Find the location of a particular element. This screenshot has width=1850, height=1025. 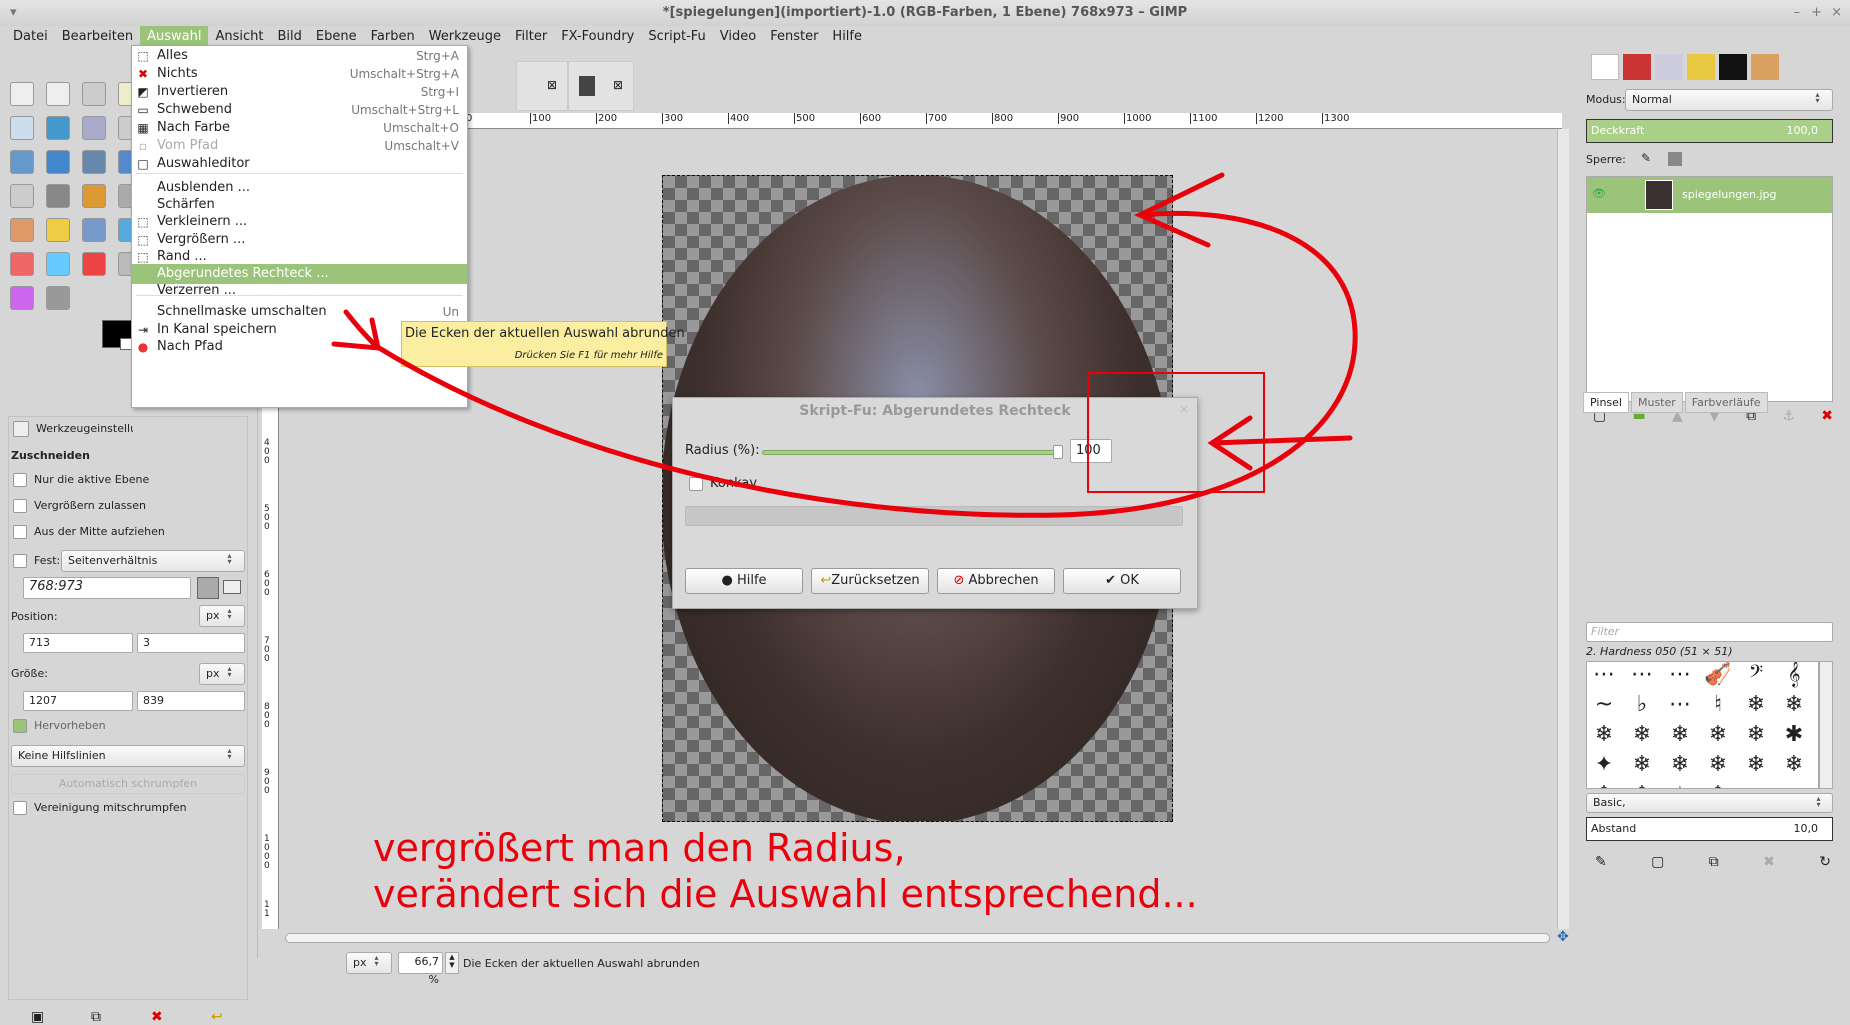

brush-filter-input: Filter is located at coordinates (1709, 632).